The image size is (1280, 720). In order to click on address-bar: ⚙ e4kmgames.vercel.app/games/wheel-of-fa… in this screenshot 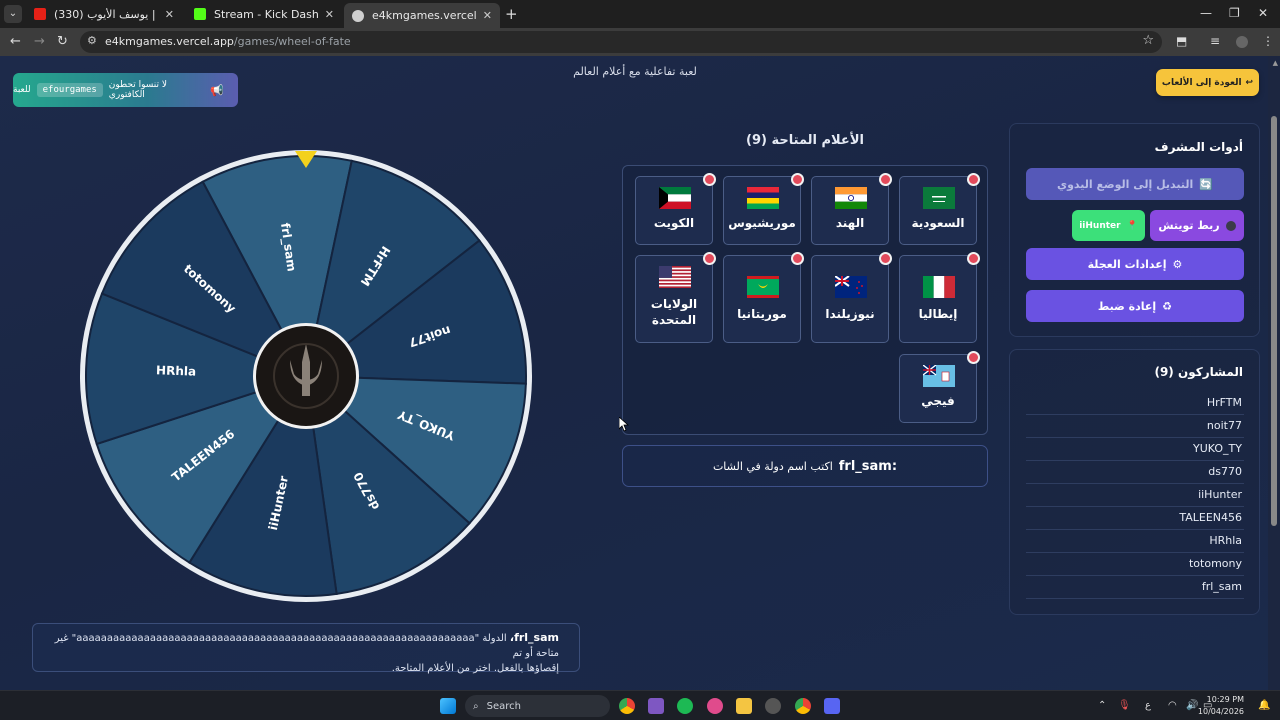, I will do `click(621, 42)`.